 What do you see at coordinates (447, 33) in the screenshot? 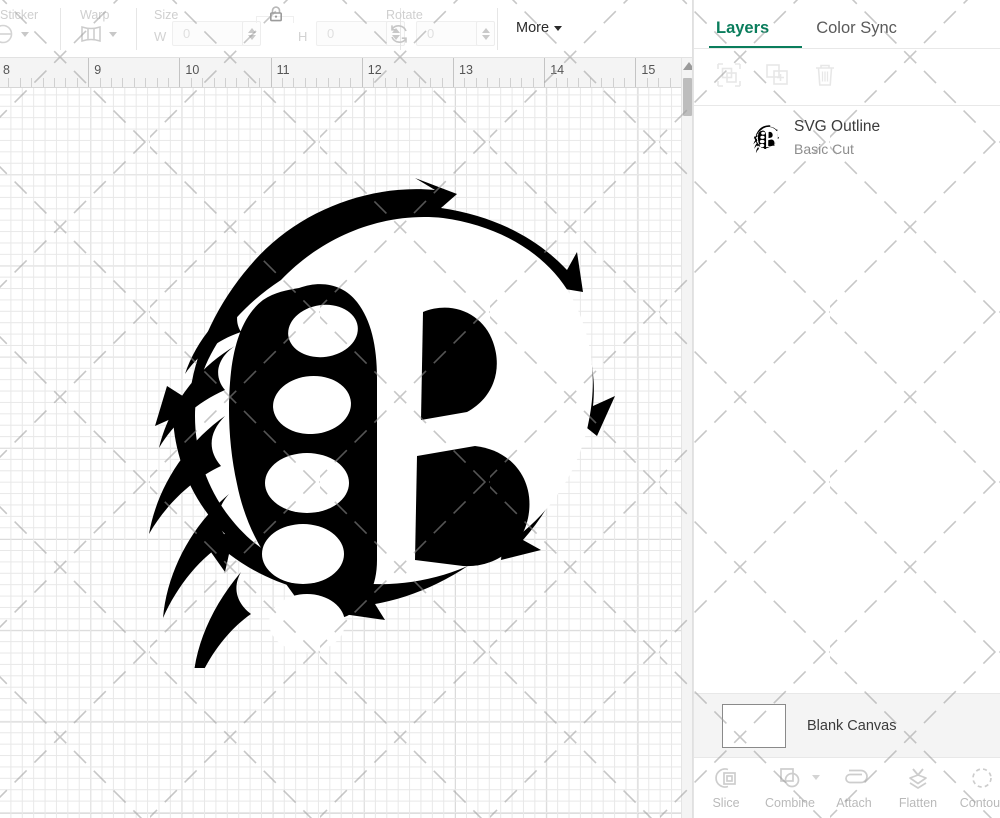
I see `rotate-input: 0` at bounding box center [447, 33].